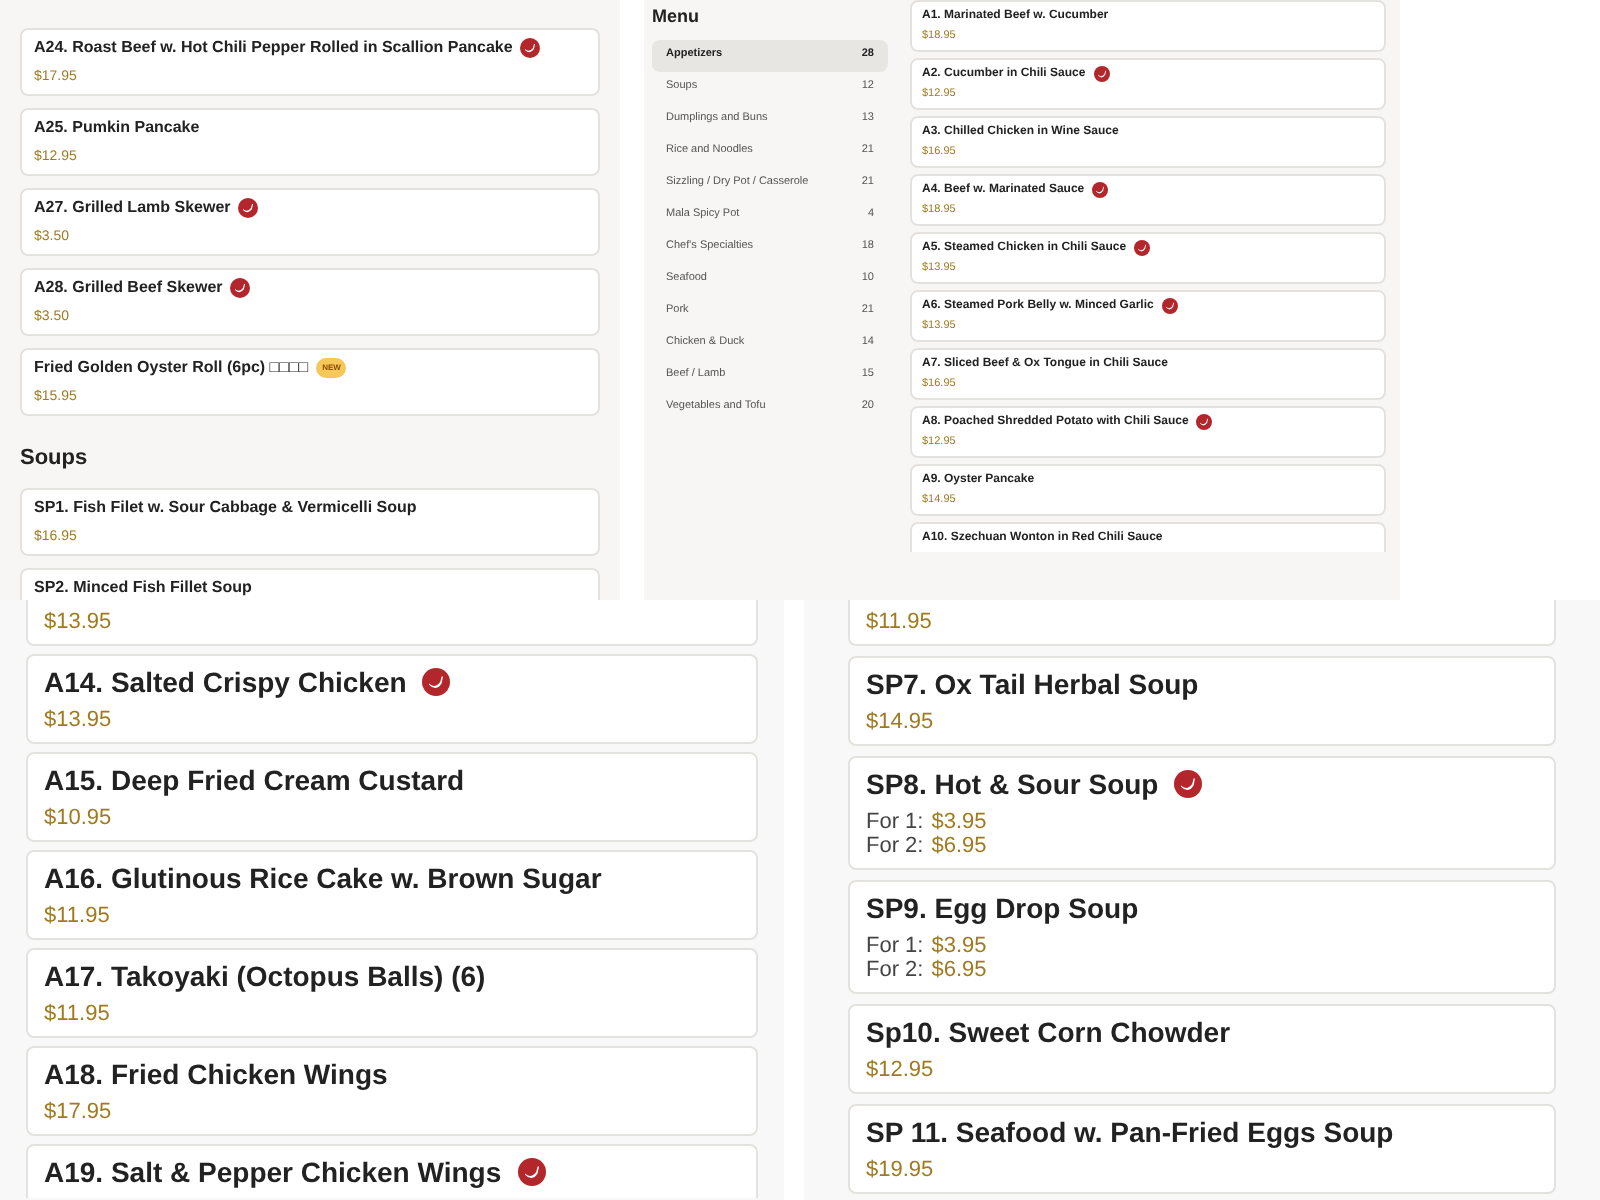 The image size is (1600, 1200). I want to click on menu-item-card: A15. Deep Fried Cream Custard $10.95, so click(392, 797).